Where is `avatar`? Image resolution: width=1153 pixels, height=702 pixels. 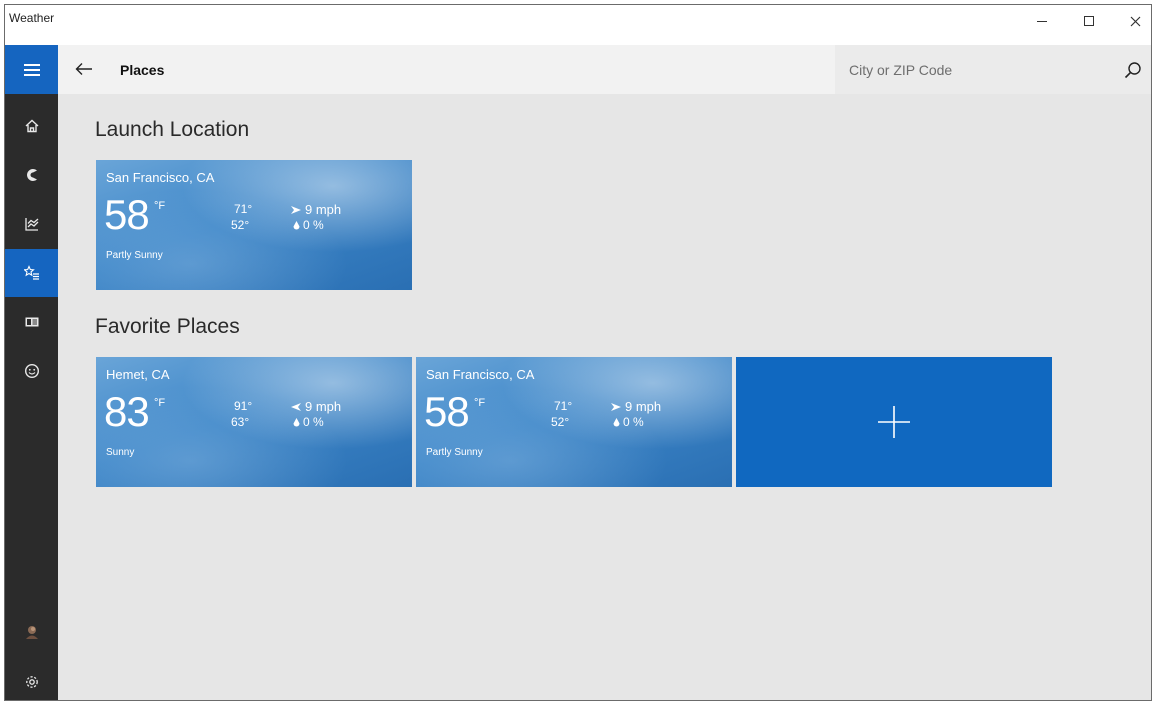
avatar is located at coordinates (31, 632).